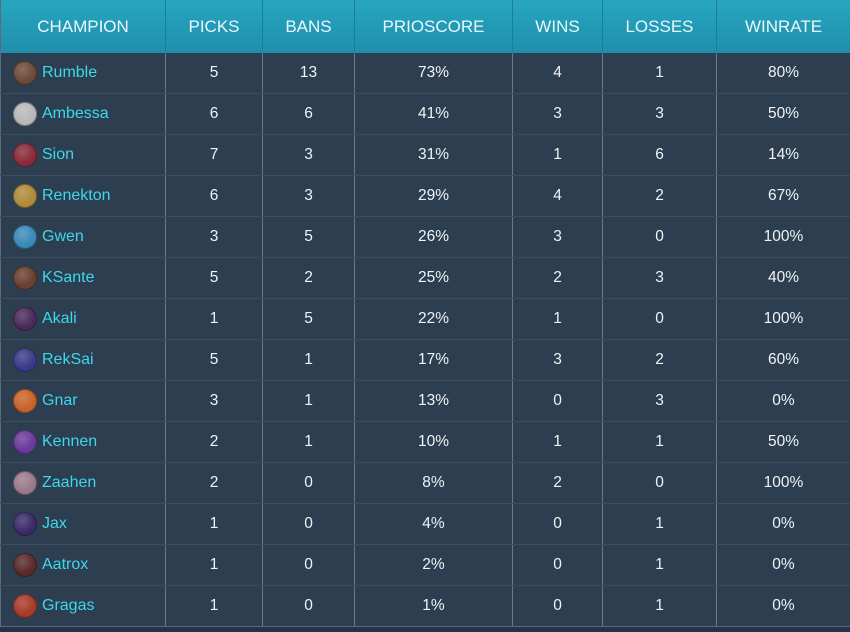 Image resolution: width=850 pixels, height=632 pixels. Describe the element at coordinates (425, 114) in the screenshot. I see `table-row: Ambessa 6 6 41% 3 3 50%` at that location.